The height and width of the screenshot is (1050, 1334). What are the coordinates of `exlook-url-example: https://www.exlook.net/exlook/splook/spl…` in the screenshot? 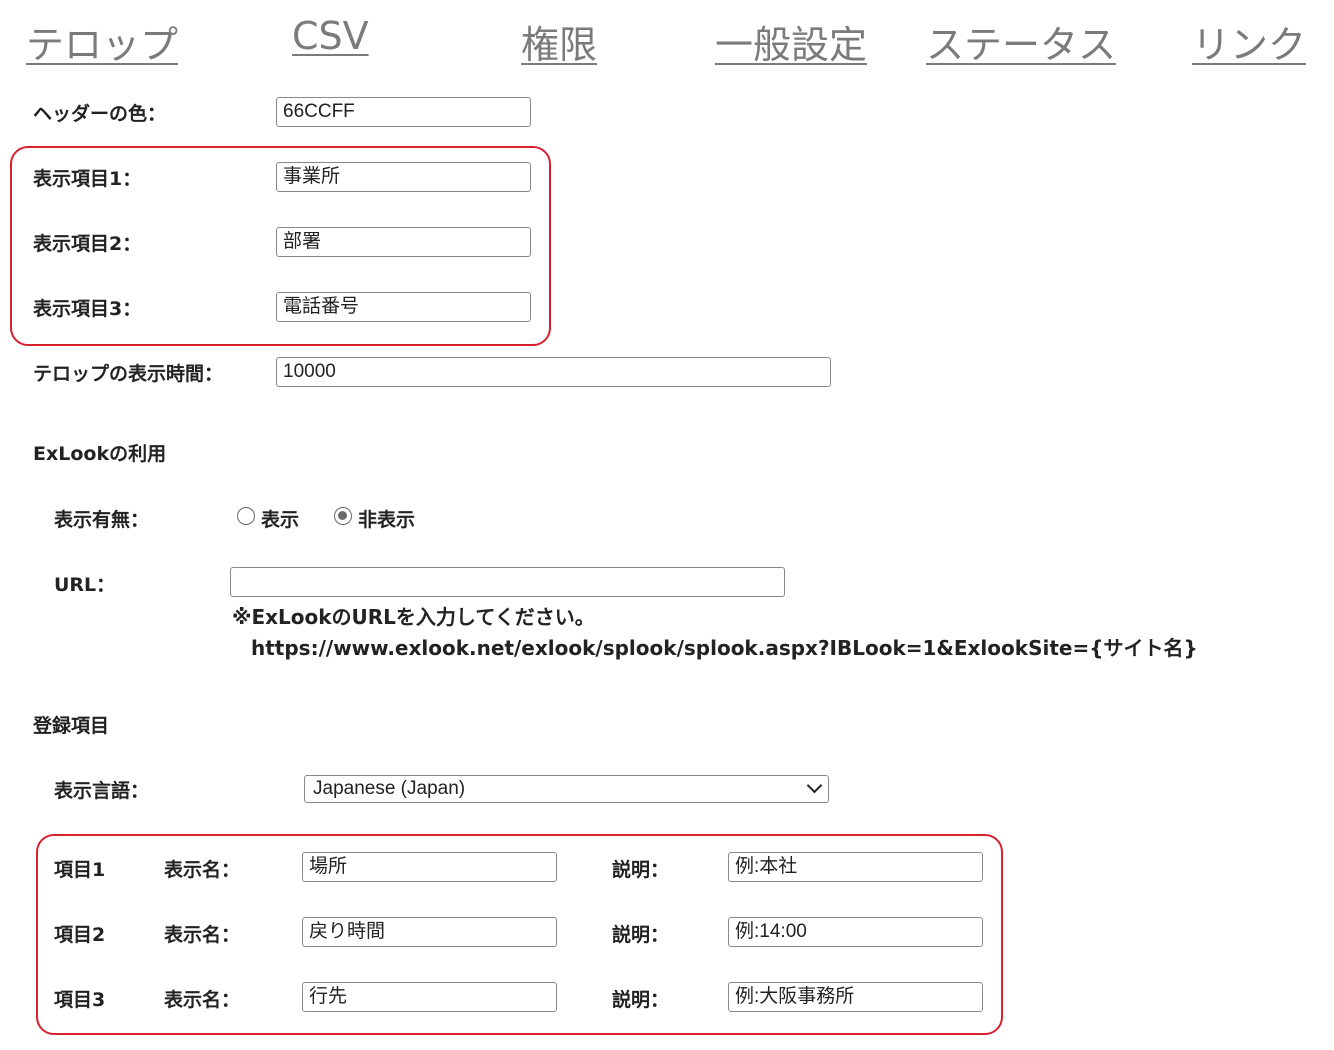 It's located at (724, 648).